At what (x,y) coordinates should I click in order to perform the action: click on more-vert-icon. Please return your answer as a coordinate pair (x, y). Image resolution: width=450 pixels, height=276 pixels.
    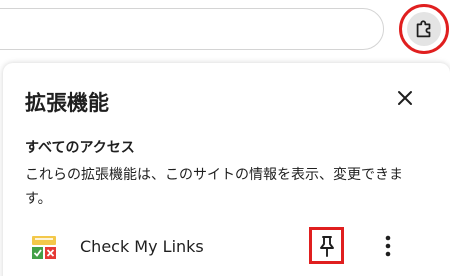
    Looking at the image, I should click on (388, 246).